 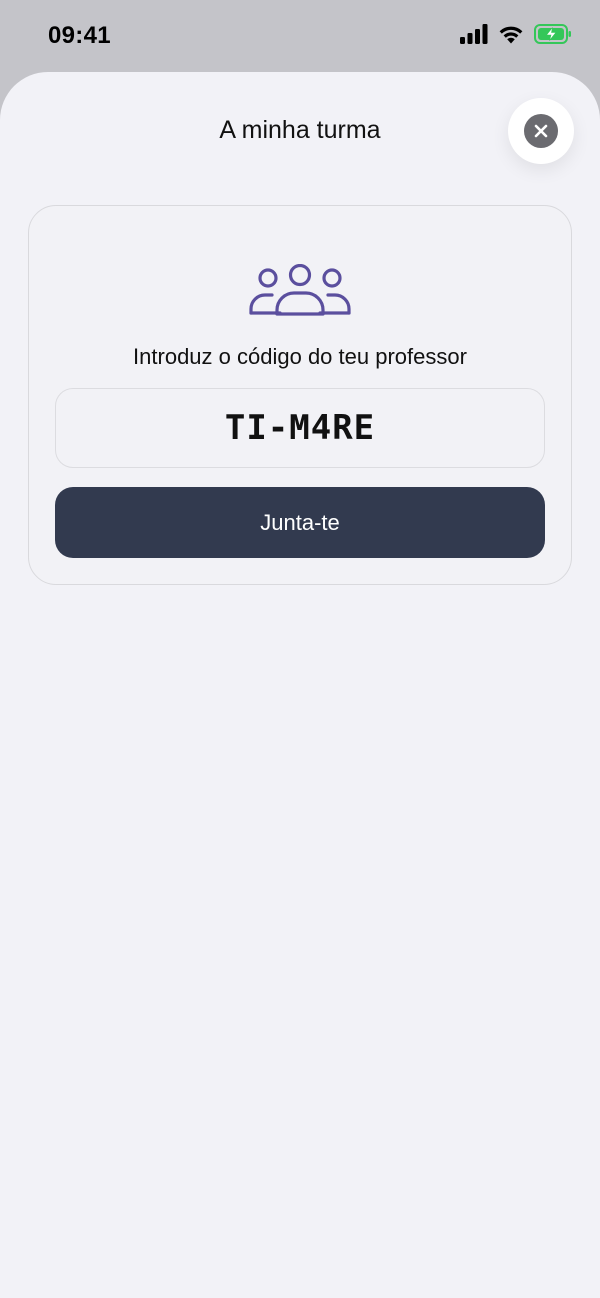 What do you see at coordinates (553, 34) in the screenshot?
I see `battery-charging-icon` at bounding box center [553, 34].